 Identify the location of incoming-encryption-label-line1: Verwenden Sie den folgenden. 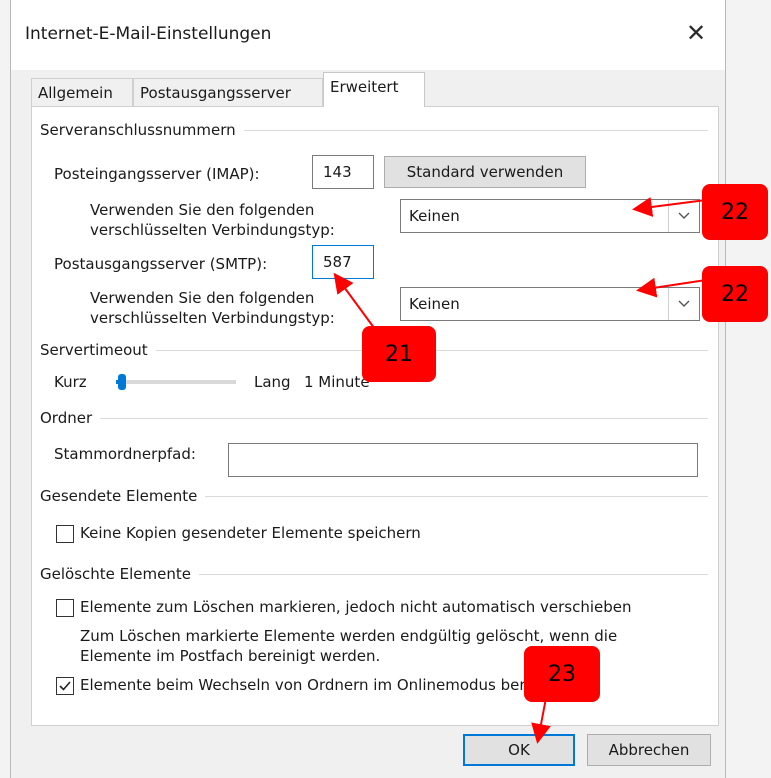
(202, 210).